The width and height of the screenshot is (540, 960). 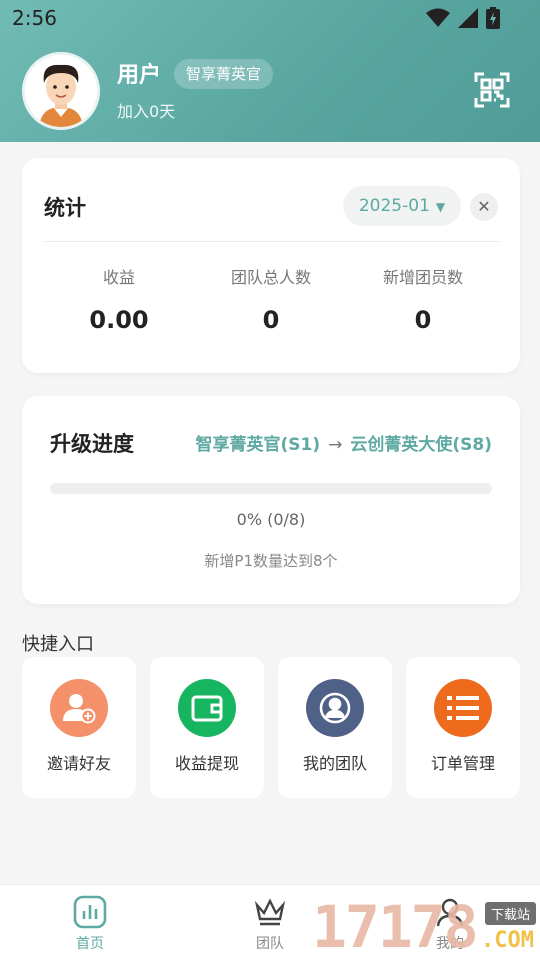 What do you see at coordinates (463, 708) in the screenshot?
I see `order-list-icon` at bounding box center [463, 708].